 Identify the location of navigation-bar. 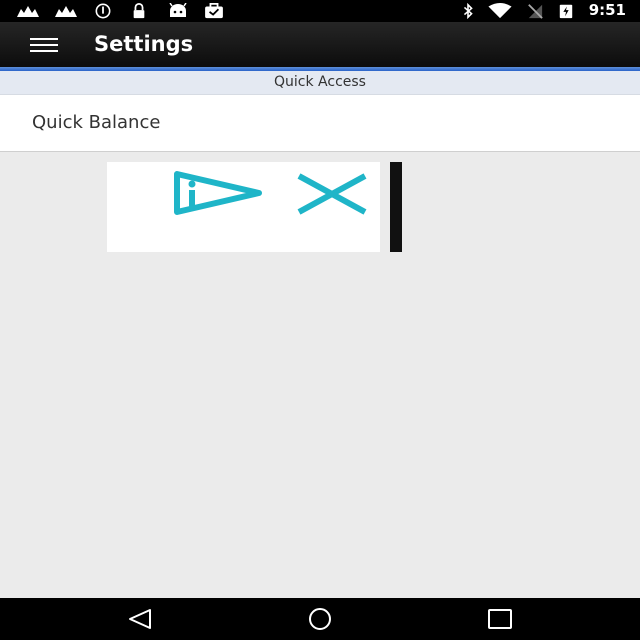
(320, 619).